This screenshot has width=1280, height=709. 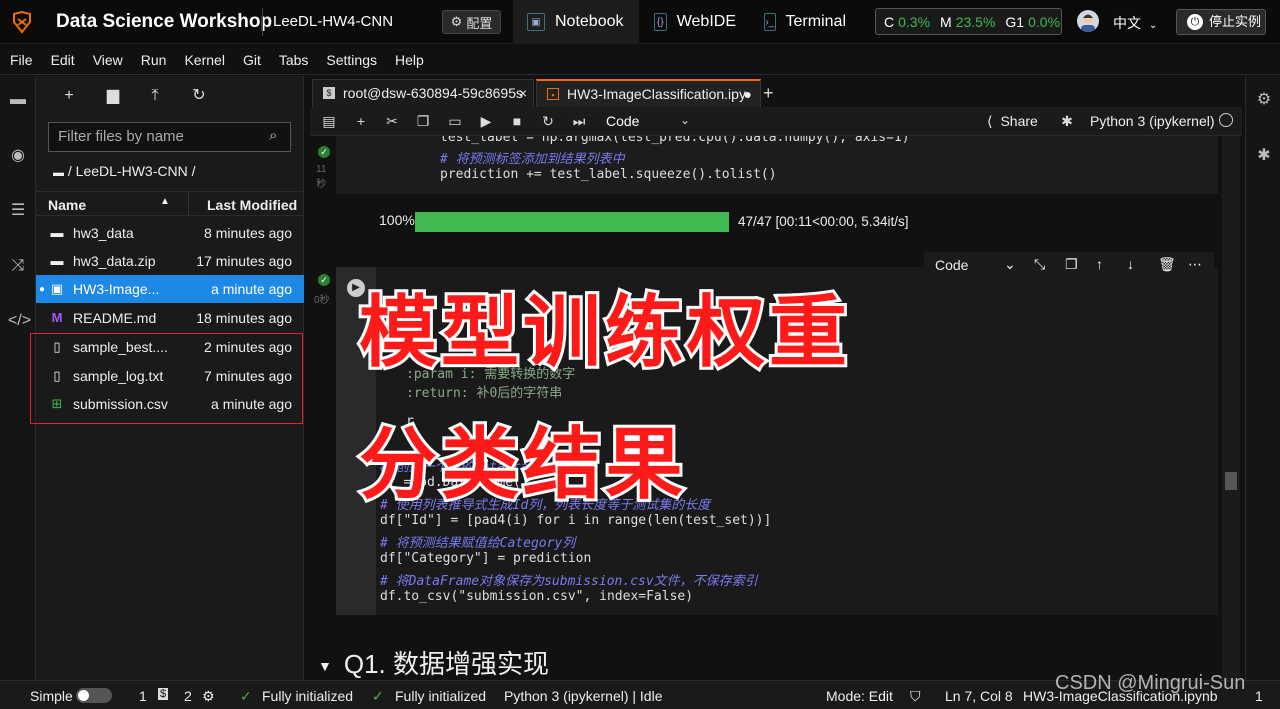 I want to click on terminal-count: 1, so click(x=143, y=696).